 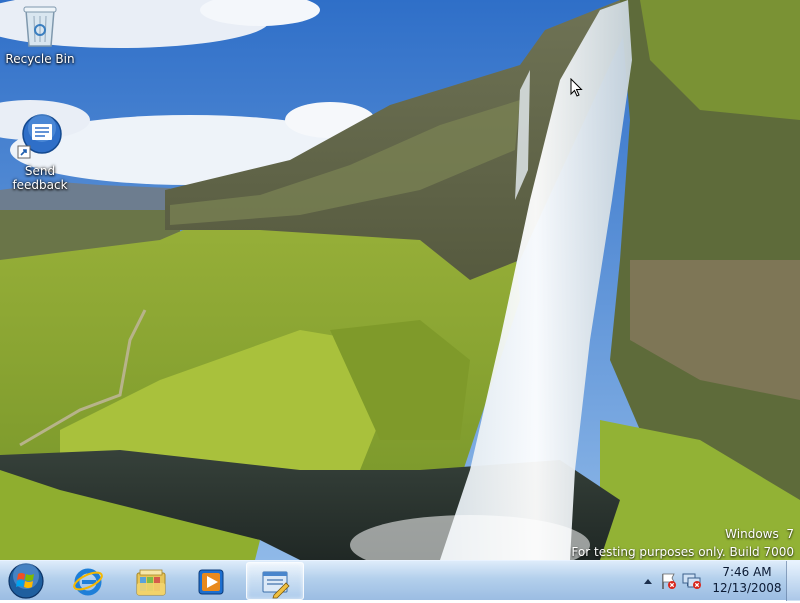 What do you see at coordinates (747, 572) in the screenshot?
I see `clock-time: 7:46 AM` at bounding box center [747, 572].